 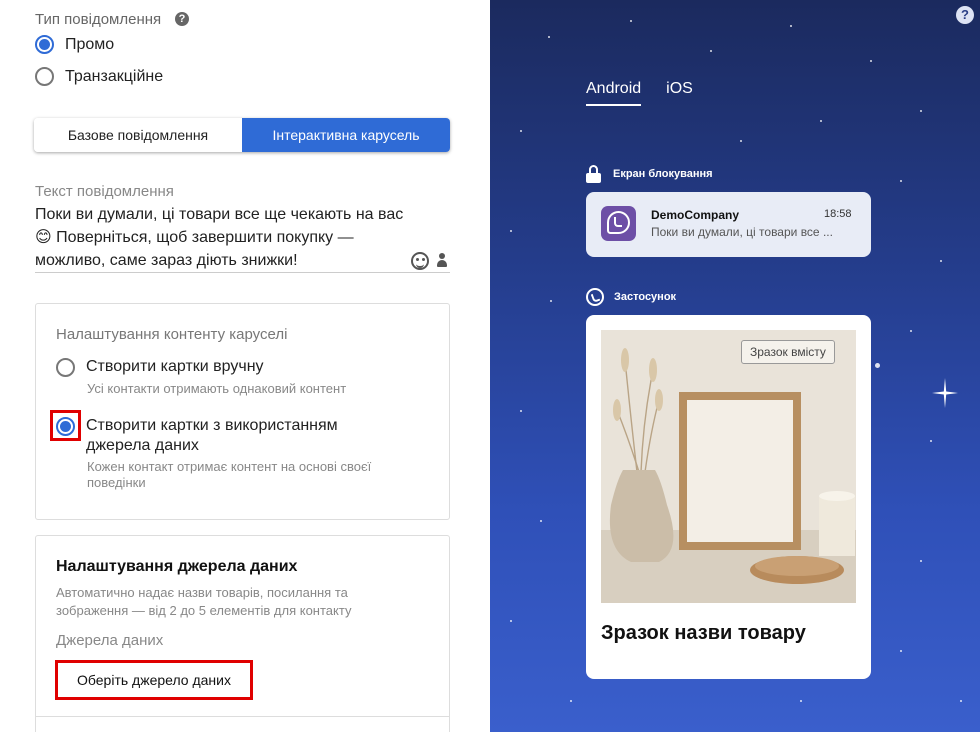 What do you see at coordinates (110, 640) in the screenshot?
I see `datasource-label: Джерела даних` at bounding box center [110, 640].